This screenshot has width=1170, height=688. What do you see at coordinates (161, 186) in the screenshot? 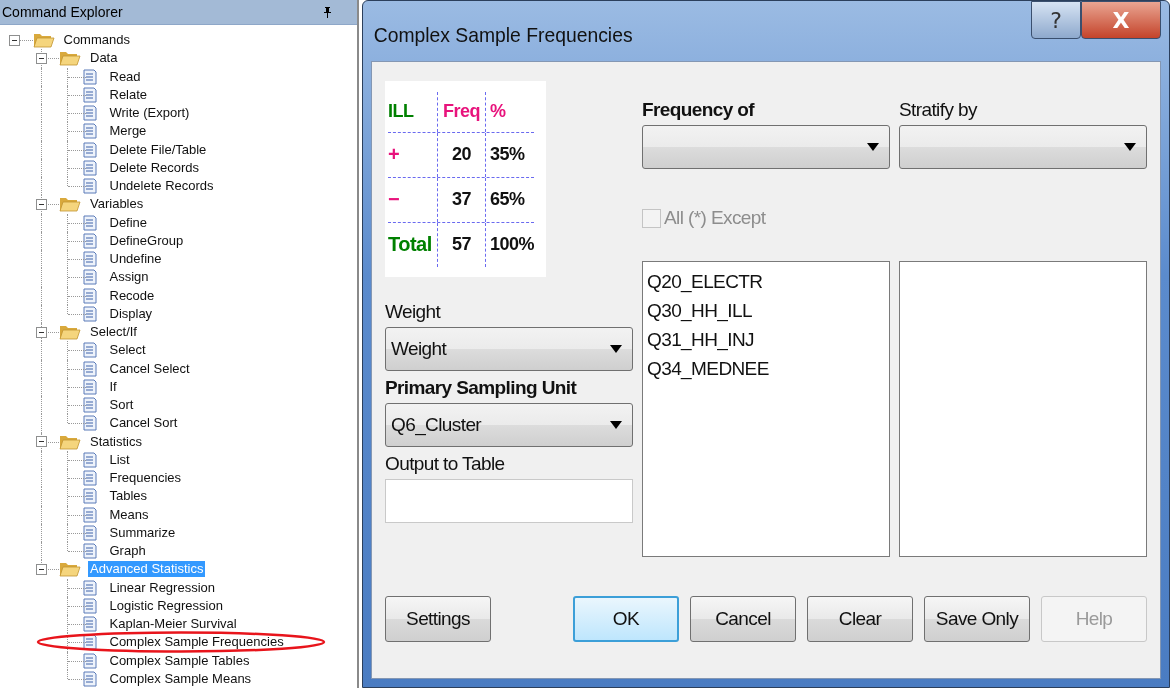
I see `tree-item: Undelete Records` at bounding box center [161, 186].